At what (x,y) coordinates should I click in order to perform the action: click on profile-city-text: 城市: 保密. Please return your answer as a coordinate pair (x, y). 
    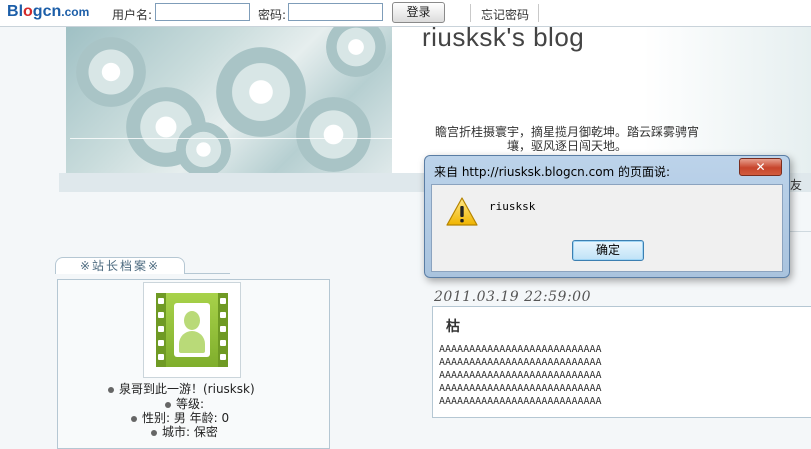
    Looking at the image, I should click on (190, 432).